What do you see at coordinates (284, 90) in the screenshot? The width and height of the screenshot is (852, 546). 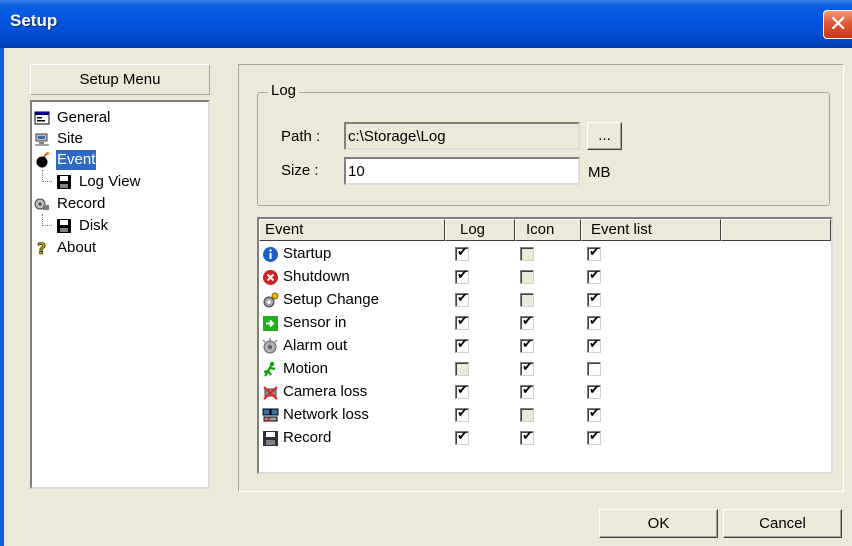 I see `log-group-title: Log` at bounding box center [284, 90].